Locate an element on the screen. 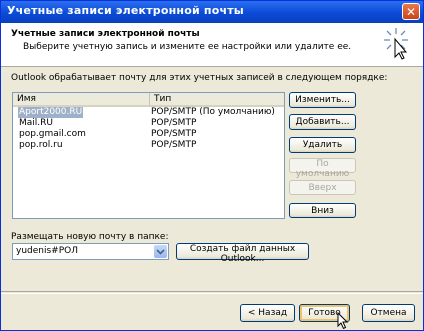 The image size is (424, 331). list-item: pop.rol.ru POP/SMTP is located at coordinates (148, 145).